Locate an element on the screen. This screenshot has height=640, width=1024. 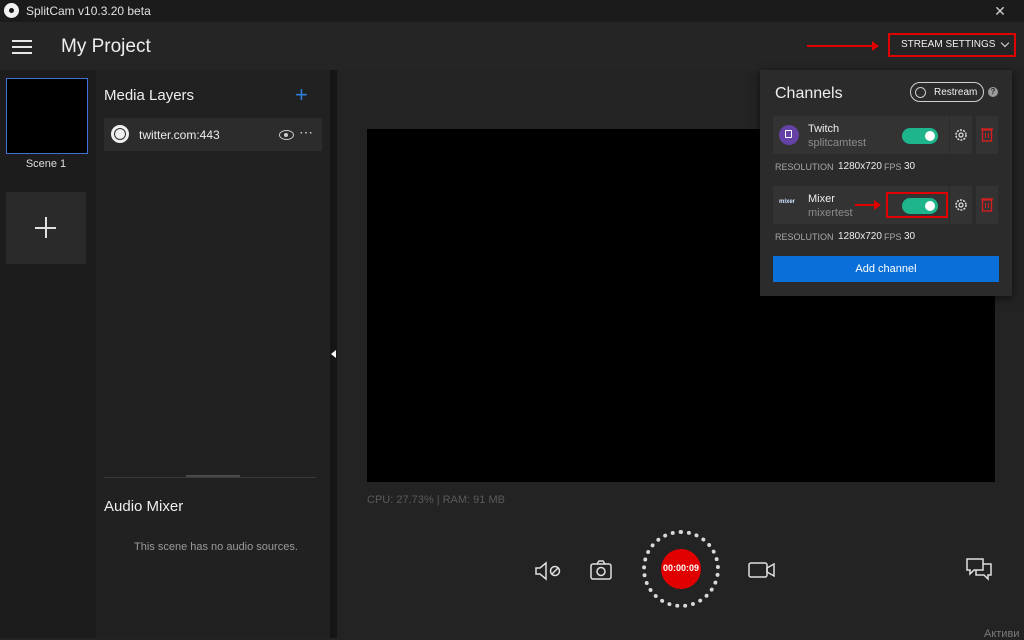
layer-name: twitter.com:443 is located at coordinates (179, 135).